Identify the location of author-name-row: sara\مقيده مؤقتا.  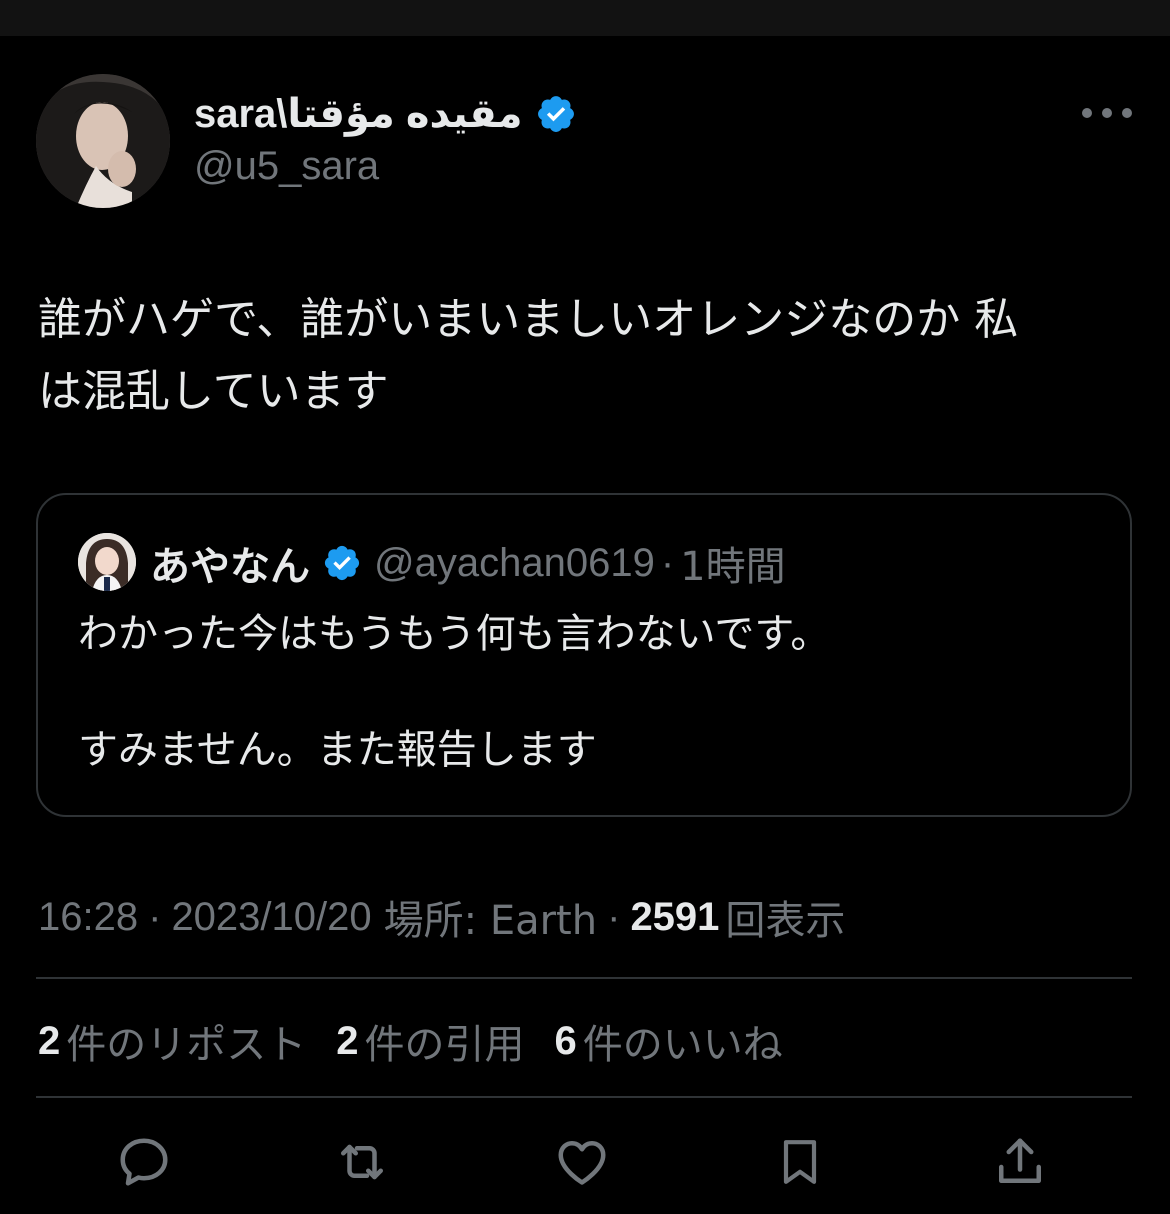
(385, 114).